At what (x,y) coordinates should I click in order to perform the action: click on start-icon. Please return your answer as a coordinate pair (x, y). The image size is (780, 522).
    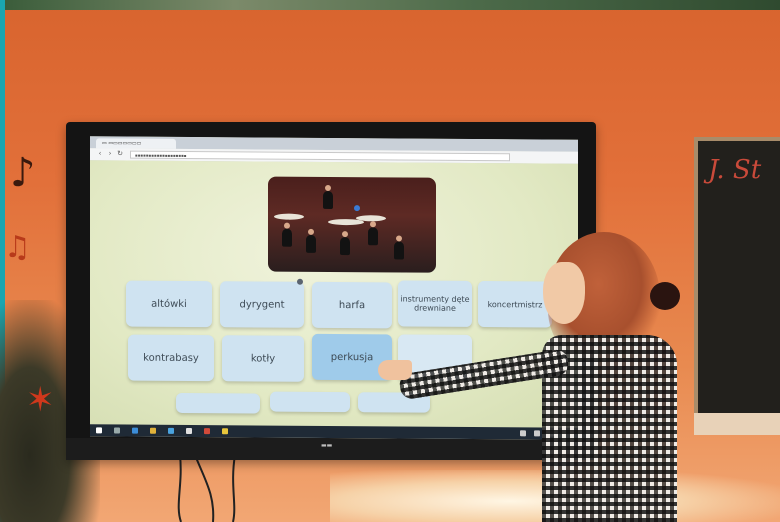
    Looking at the image, I should click on (99, 430).